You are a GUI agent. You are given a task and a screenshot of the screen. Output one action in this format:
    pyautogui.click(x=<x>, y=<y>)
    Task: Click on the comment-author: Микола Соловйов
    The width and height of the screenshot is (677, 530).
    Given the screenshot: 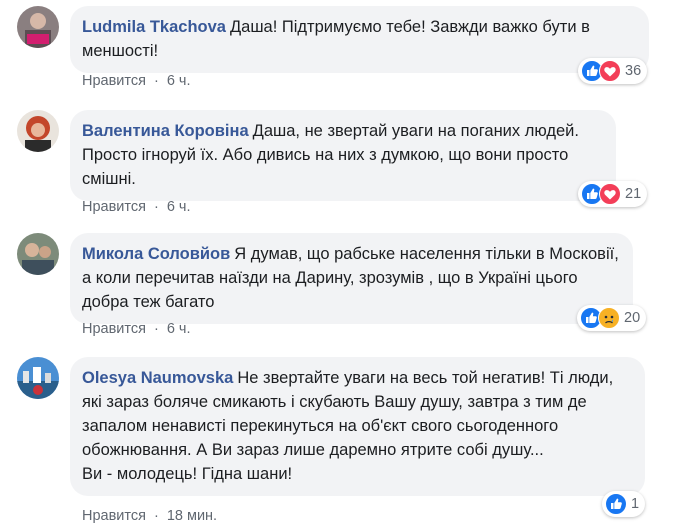 What is the action you would take?
    pyautogui.click(x=156, y=254)
    